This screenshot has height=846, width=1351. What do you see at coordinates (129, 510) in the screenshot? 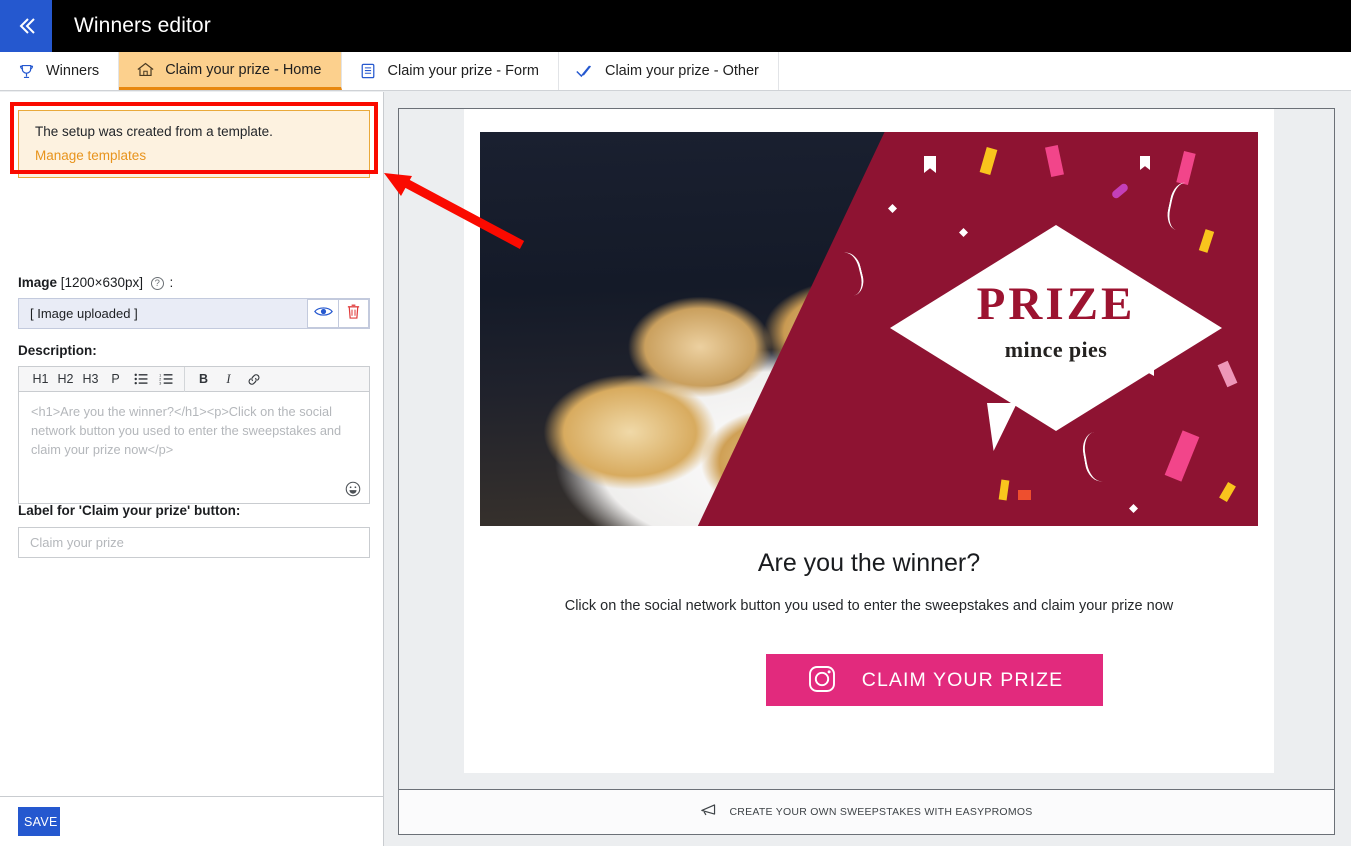
I see `button-label-label: Label for 'Claim your prize' button:` at bounding box center [129, 510].